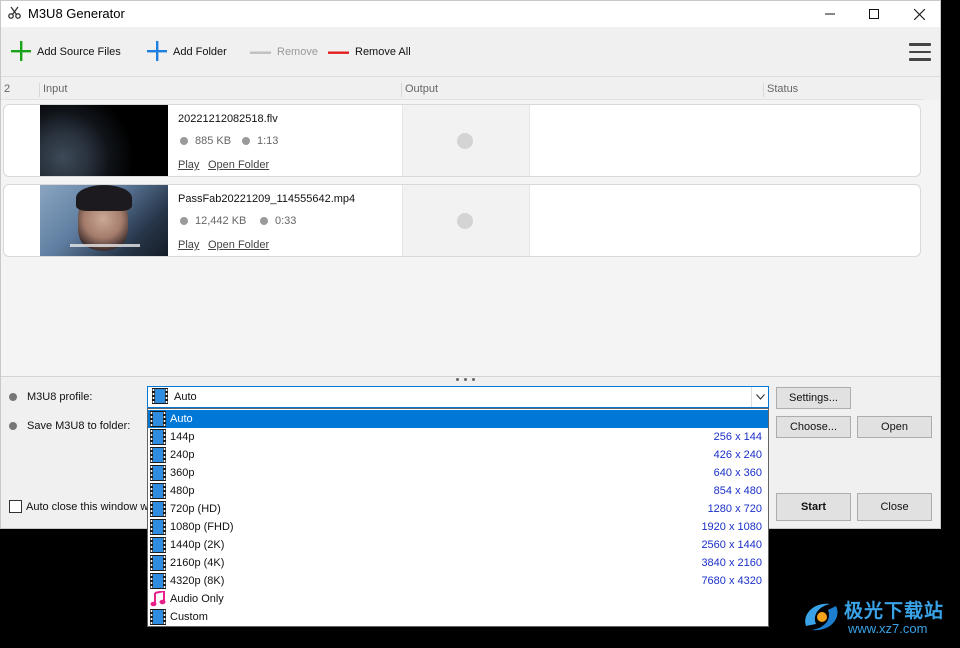 This screenshot has width=960, height=648. What do you see at coordinates (81, 506) in the screenshot?
I see `auto-close-checkbox-row: Auto close this window wh` at bounding box center [81, 506].